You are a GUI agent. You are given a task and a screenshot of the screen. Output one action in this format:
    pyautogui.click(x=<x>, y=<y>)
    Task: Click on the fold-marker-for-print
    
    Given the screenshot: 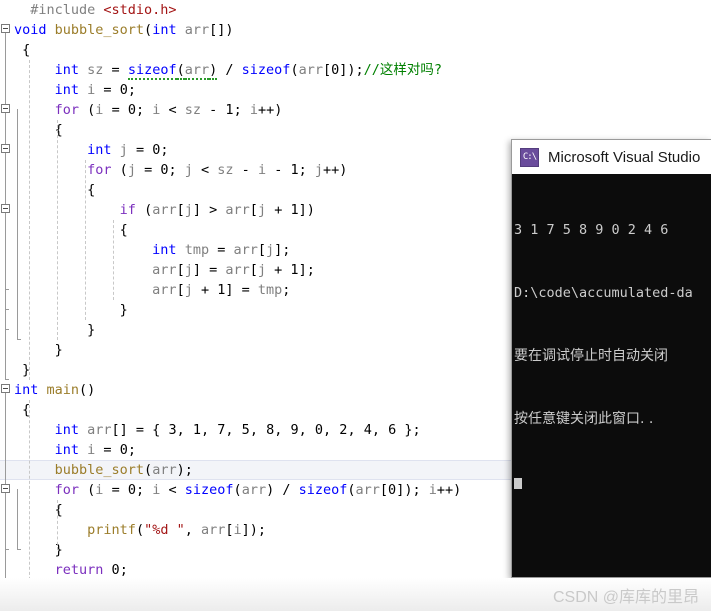 What is the action you would take?
    pyautogui.click(x=5, y=488)
    